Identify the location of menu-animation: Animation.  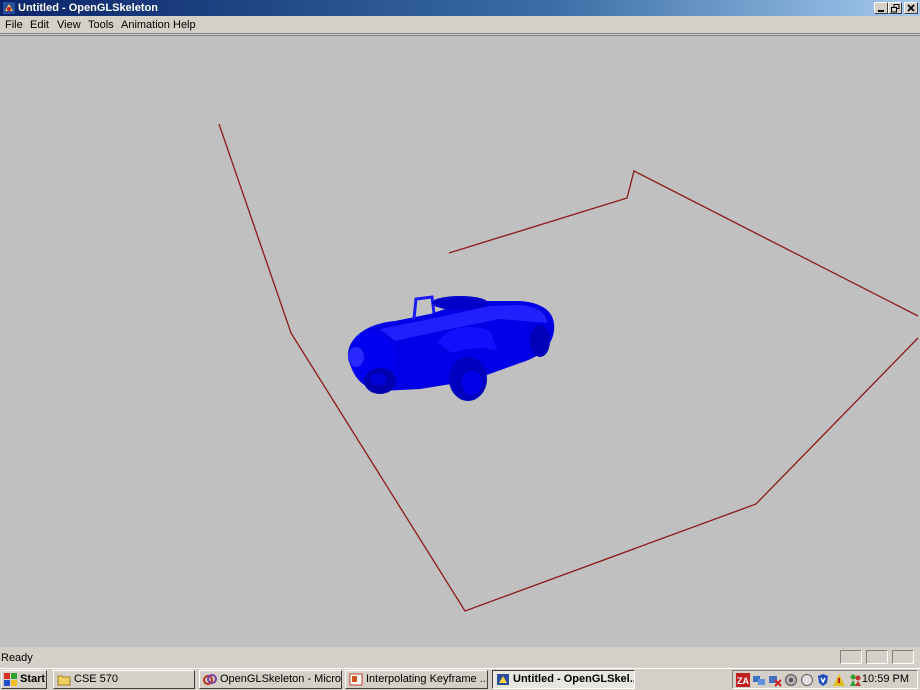
(145, 25).